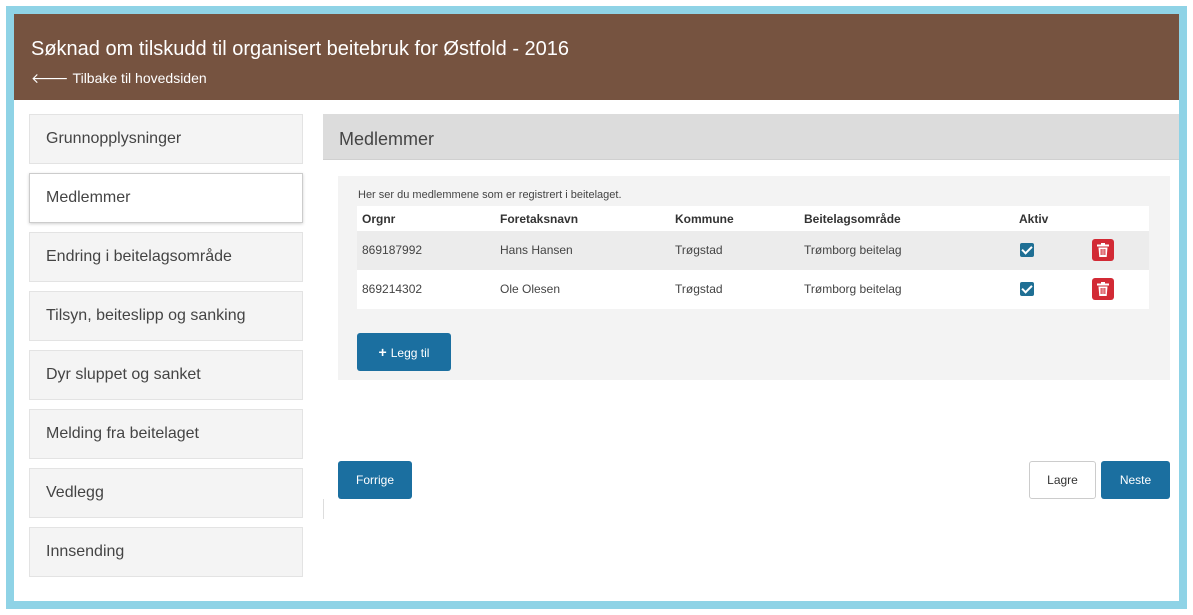 The height and width of the screenshot is (615, 1193). I want to click on column-header-kommune: Kommune, so click(704, 219).